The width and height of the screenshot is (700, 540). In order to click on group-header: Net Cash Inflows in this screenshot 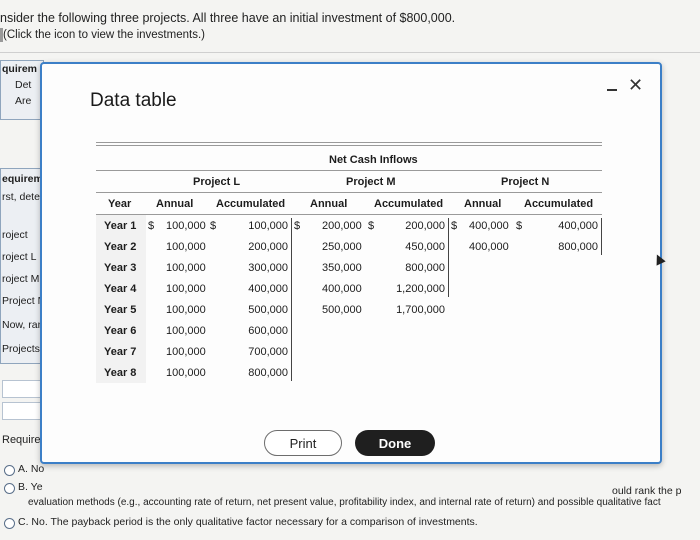, I will do `click(373, 160)`.